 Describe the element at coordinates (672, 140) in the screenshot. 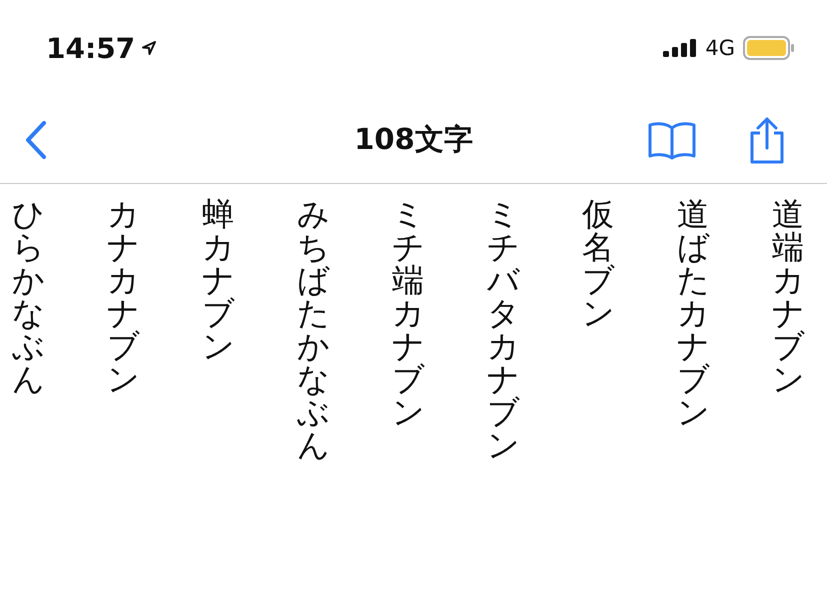

I see `book-icon` at that location.